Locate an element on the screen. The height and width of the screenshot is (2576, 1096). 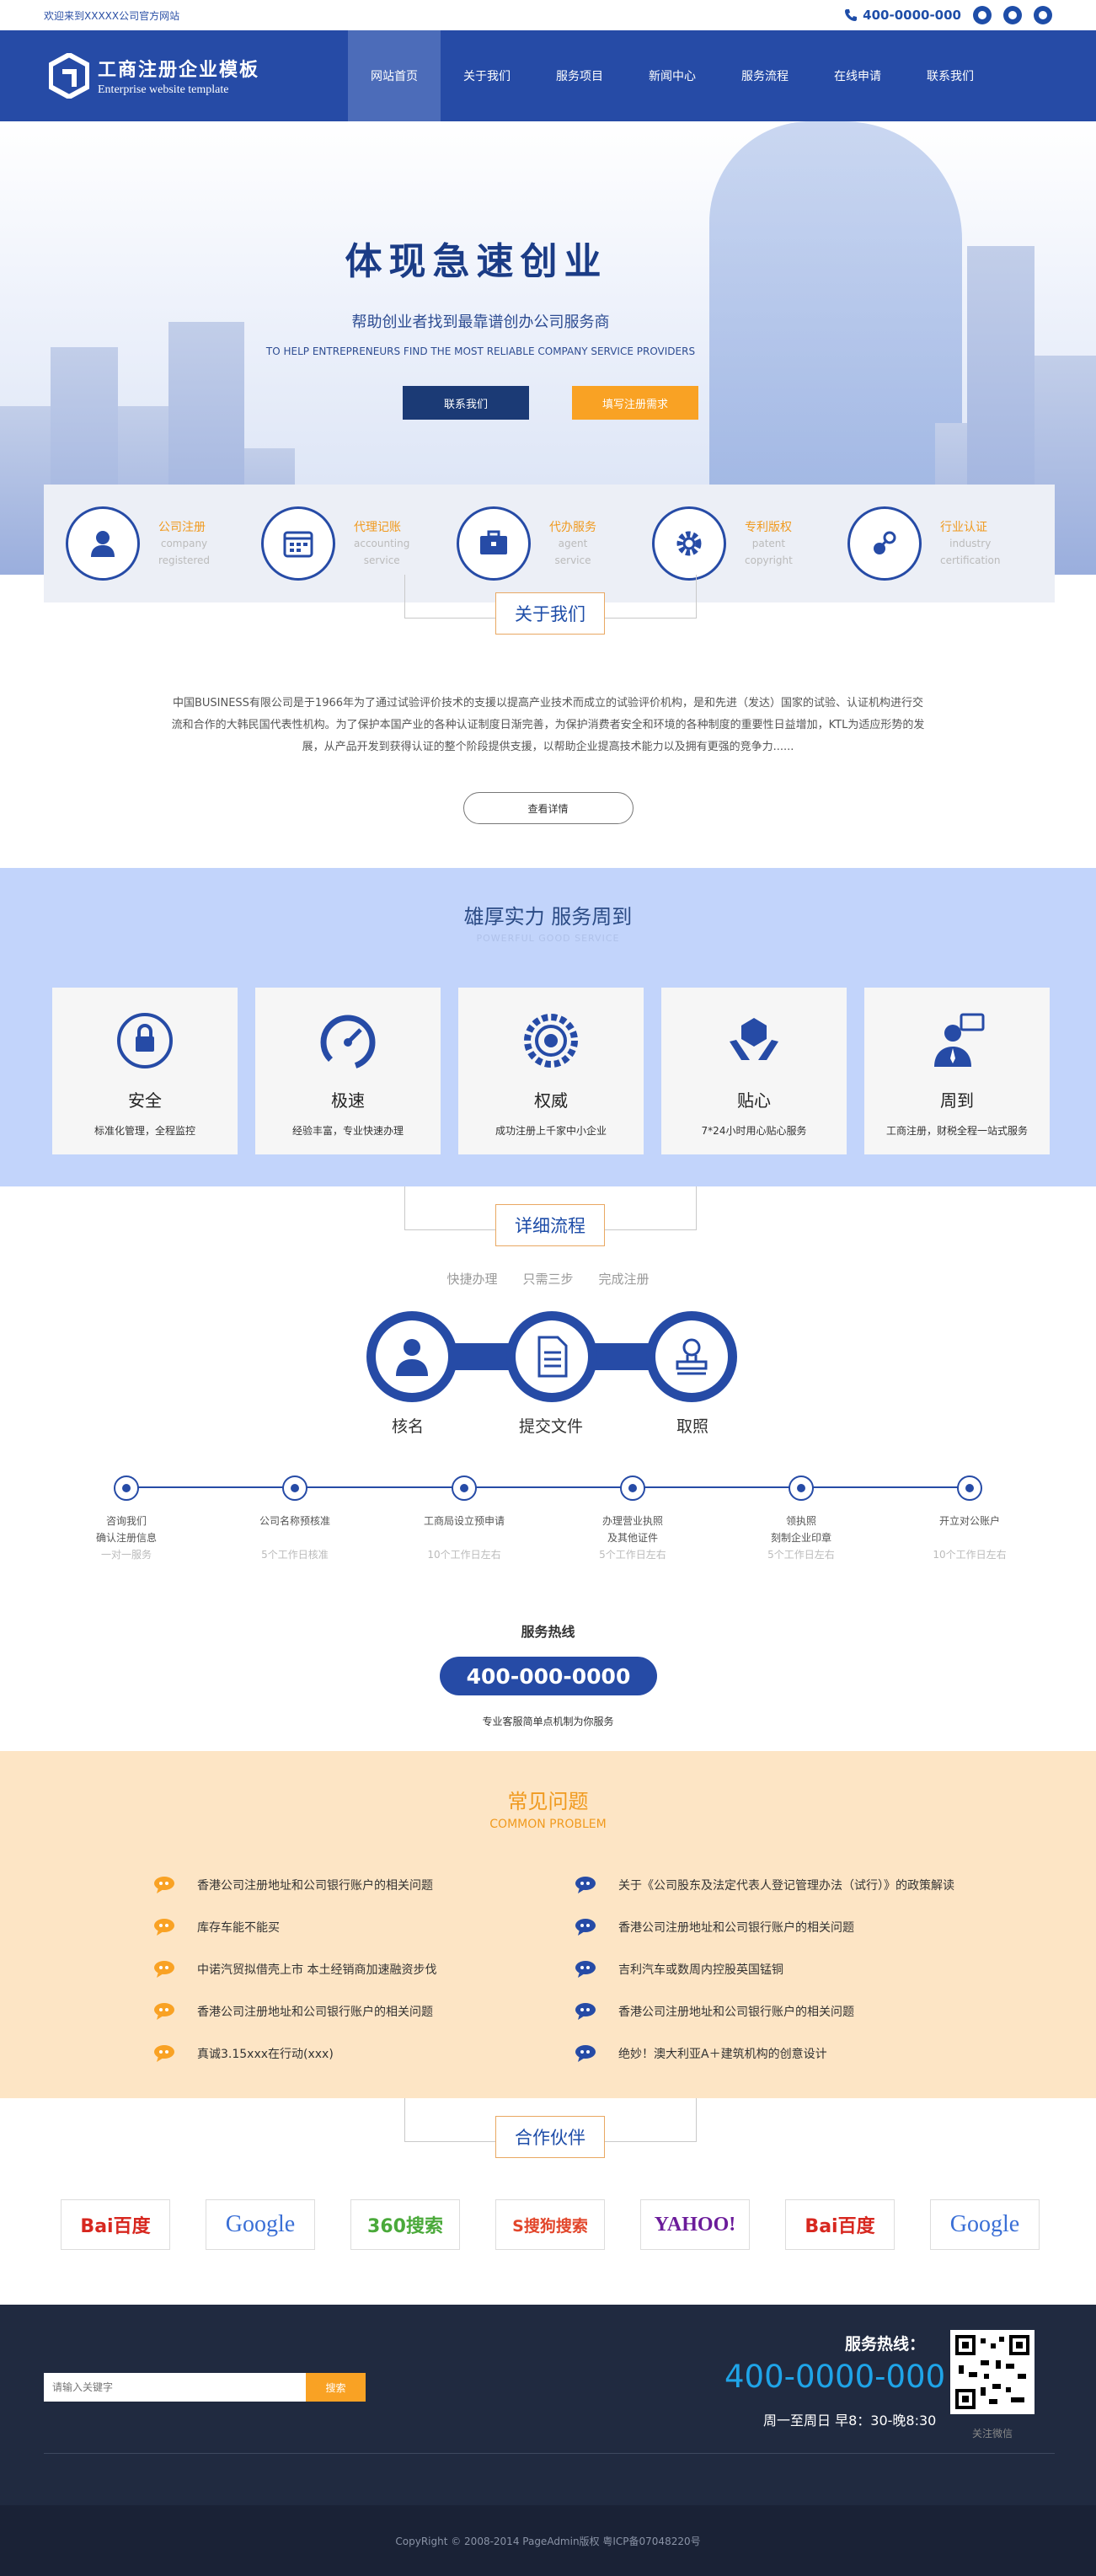
step-label: 取照 is located at coordinates (692, 1426).